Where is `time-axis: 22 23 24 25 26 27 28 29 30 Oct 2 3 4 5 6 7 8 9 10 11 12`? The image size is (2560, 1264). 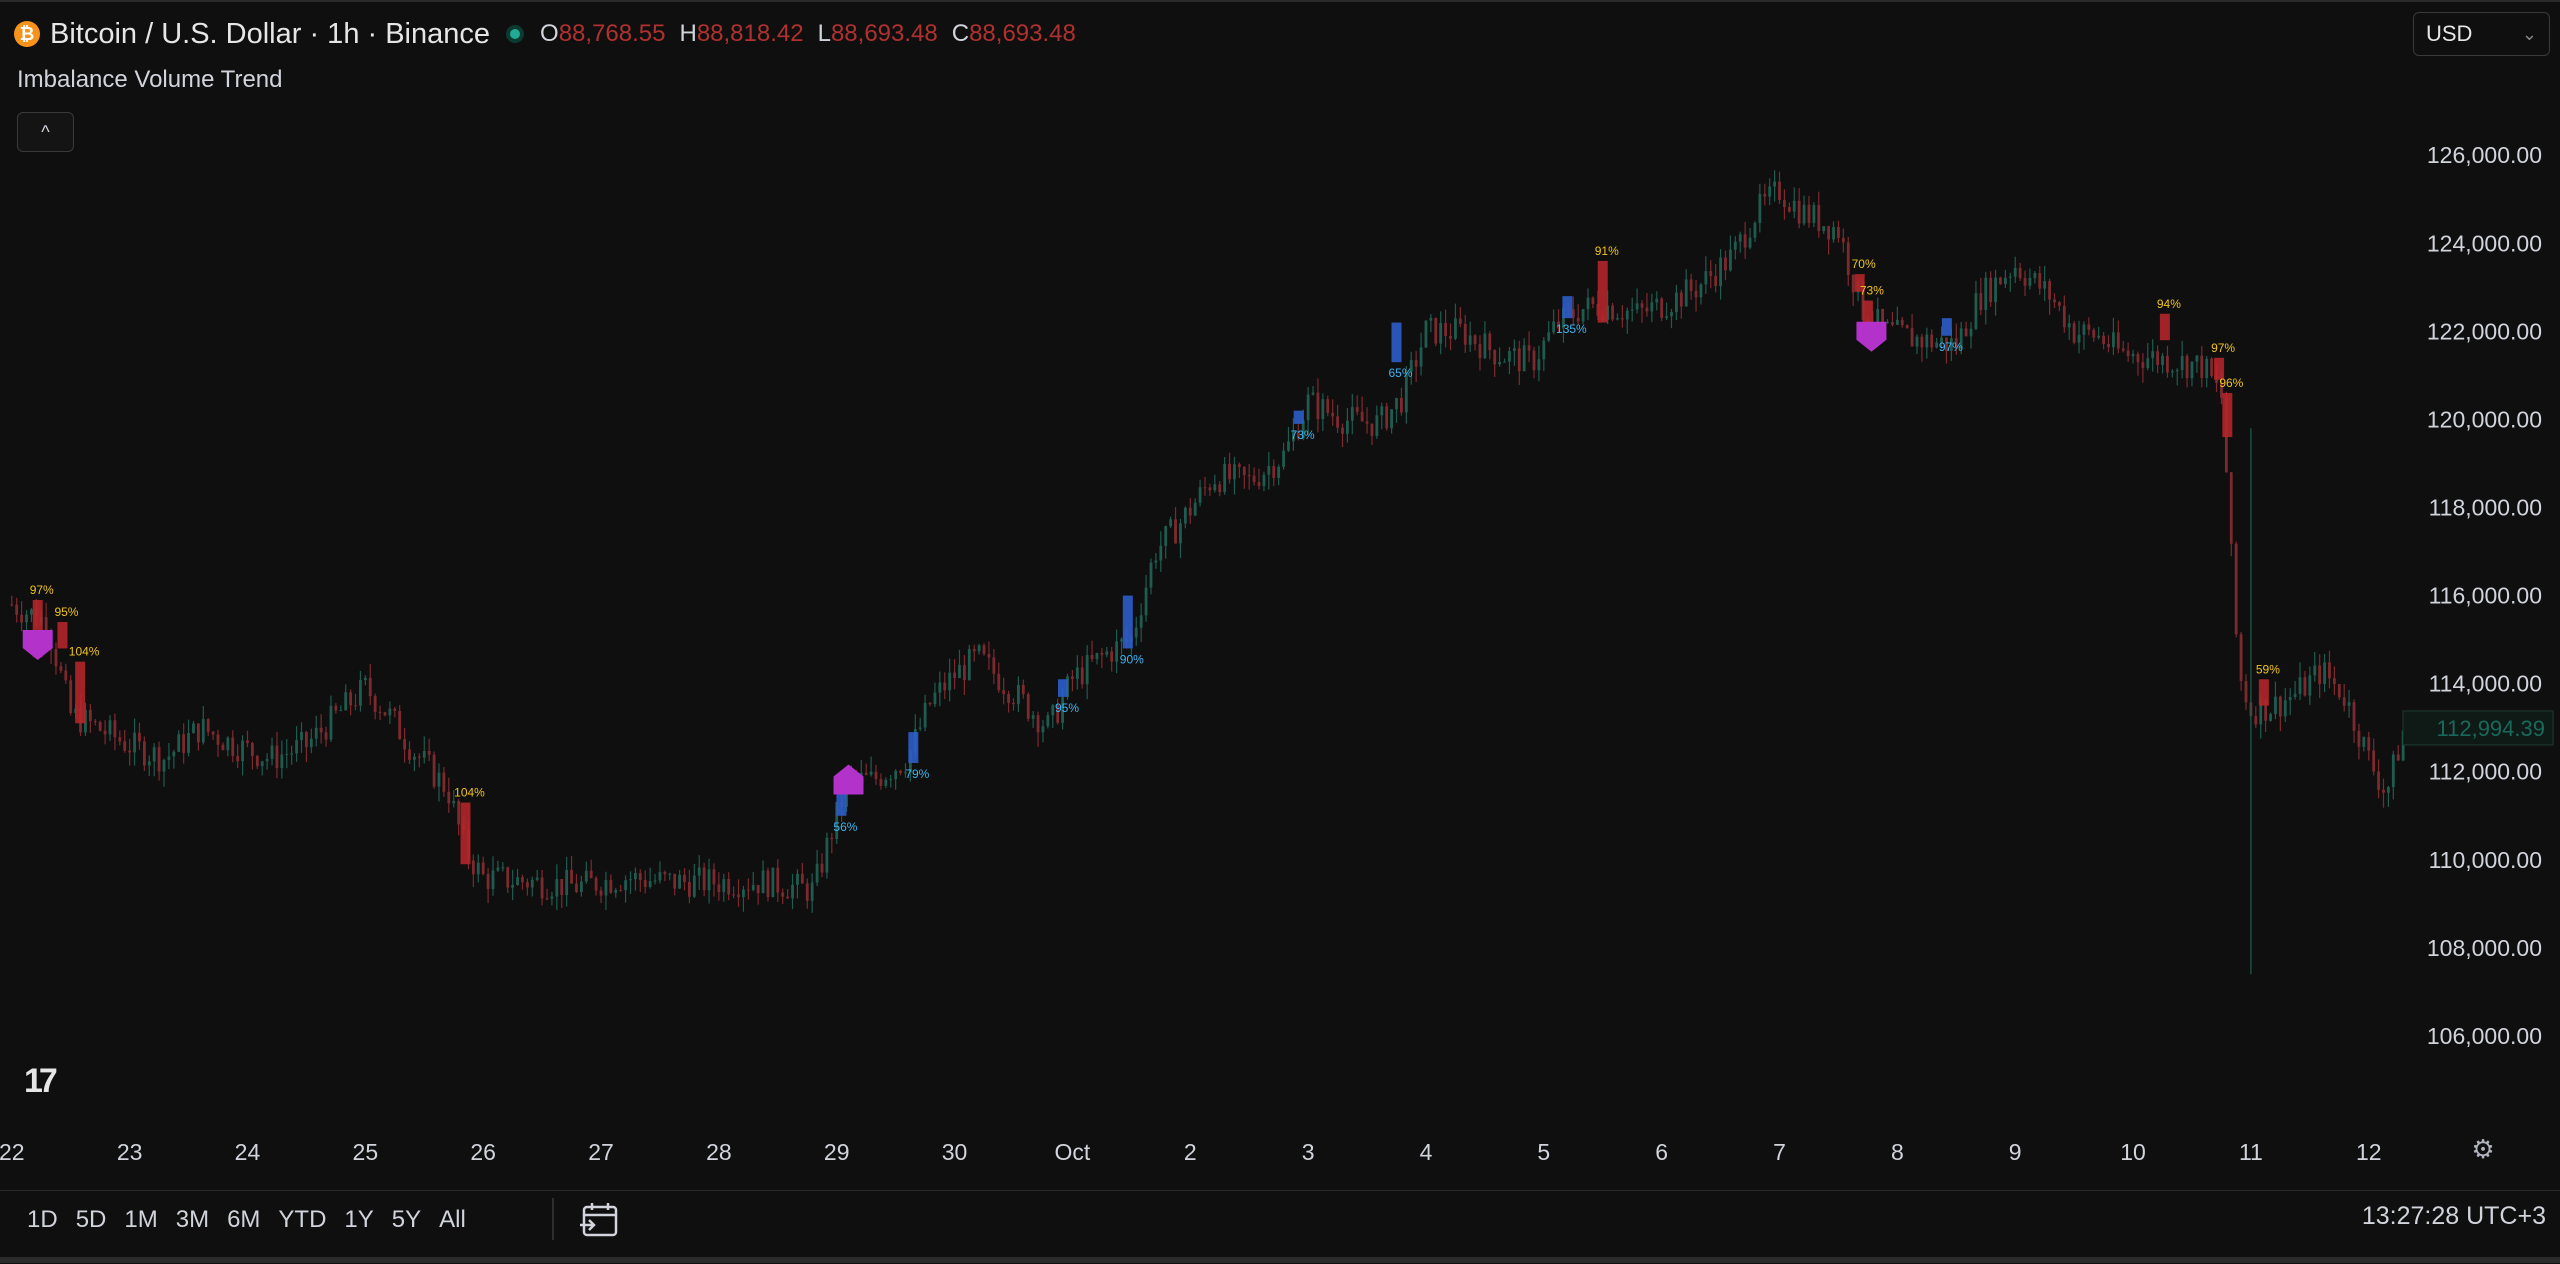
time-axis: 22 23 24 25 26 27 28 29 30 Oct 2 3 4 5 6 7 8 9 10 11 12 is located at coordinates (1191, 1152).